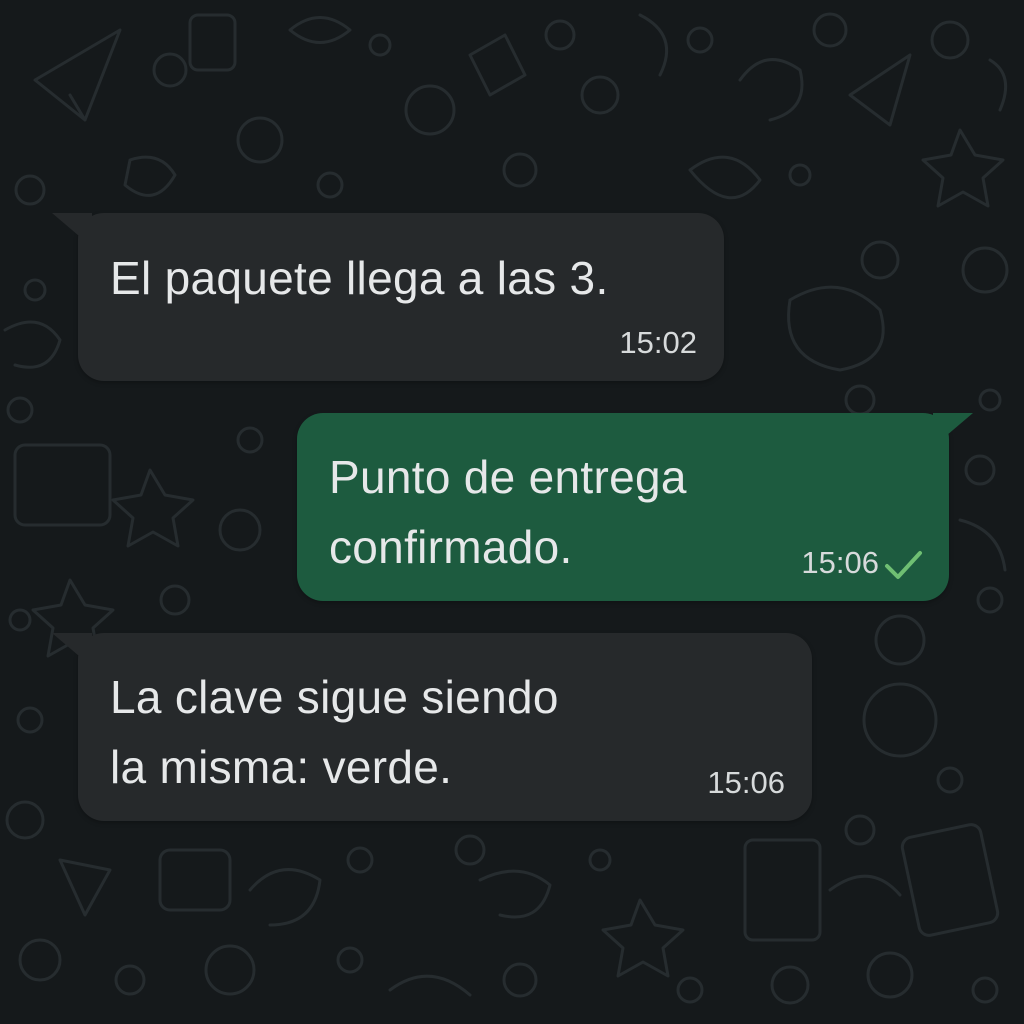 This screenshot has height=1024, width=1024. Describe the element at coordinates (903, 565) in the screenshot. I see `single-check-icon` at that location.